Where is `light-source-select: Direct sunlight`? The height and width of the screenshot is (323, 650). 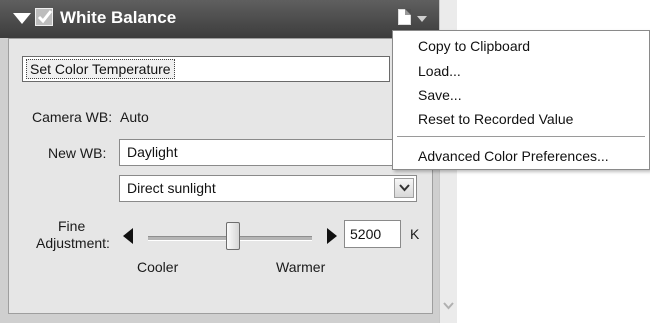 light-source-select: Direct sunlight is located at coordinates (268, 188).